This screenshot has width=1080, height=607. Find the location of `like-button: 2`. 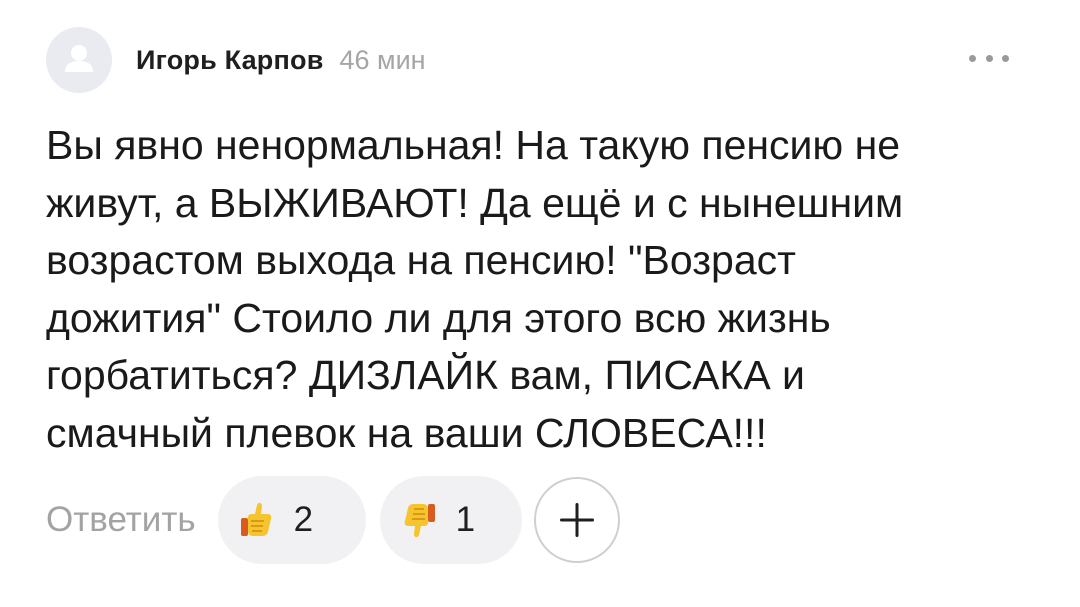

like-button: 2 is located at coordinates (291, 520).